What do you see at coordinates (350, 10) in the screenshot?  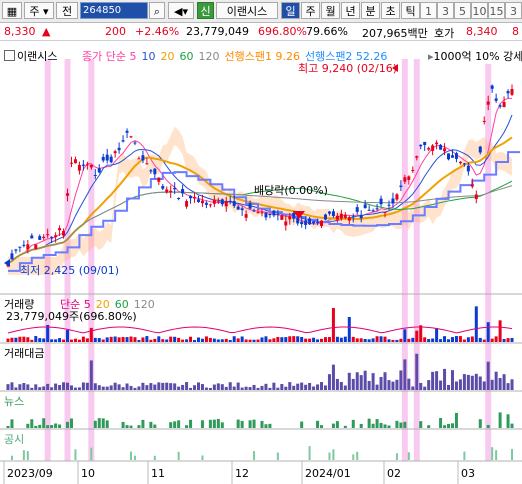 I see `period-tab-3: 년` at bounding box center [350, 10].